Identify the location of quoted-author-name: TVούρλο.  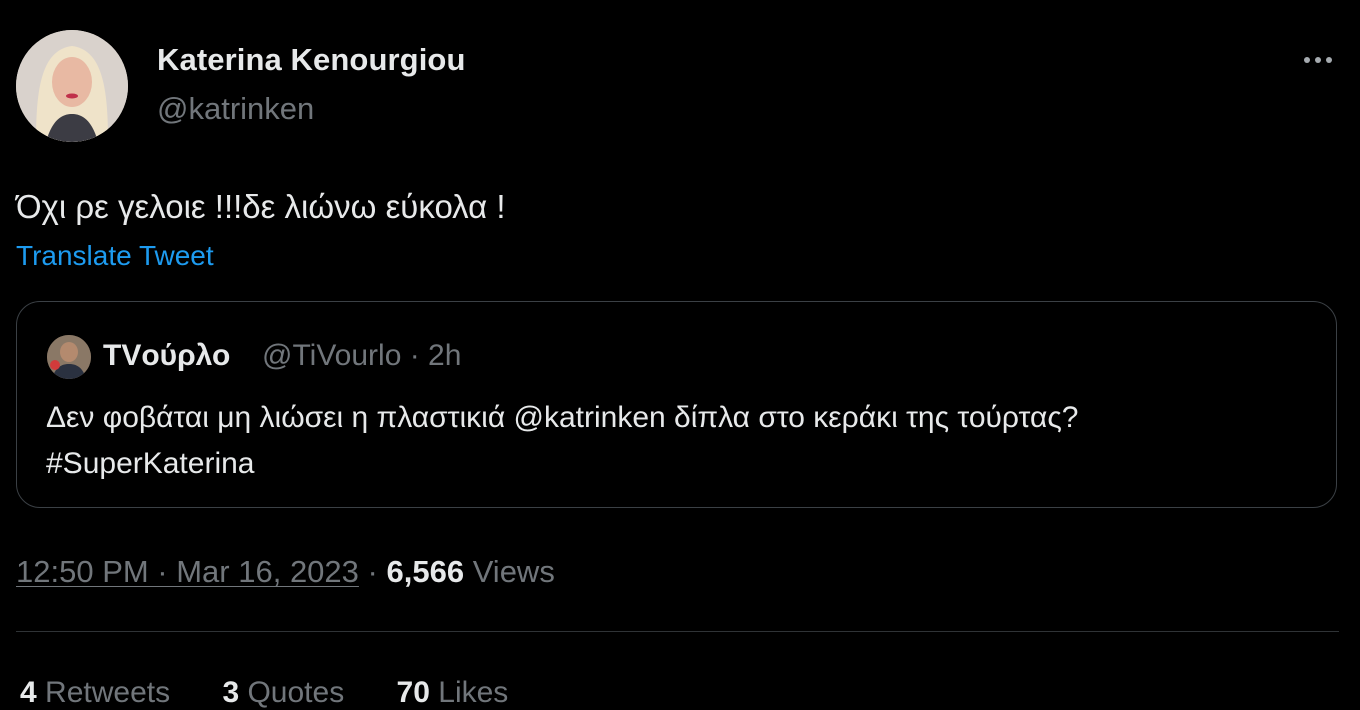
(166, 356).